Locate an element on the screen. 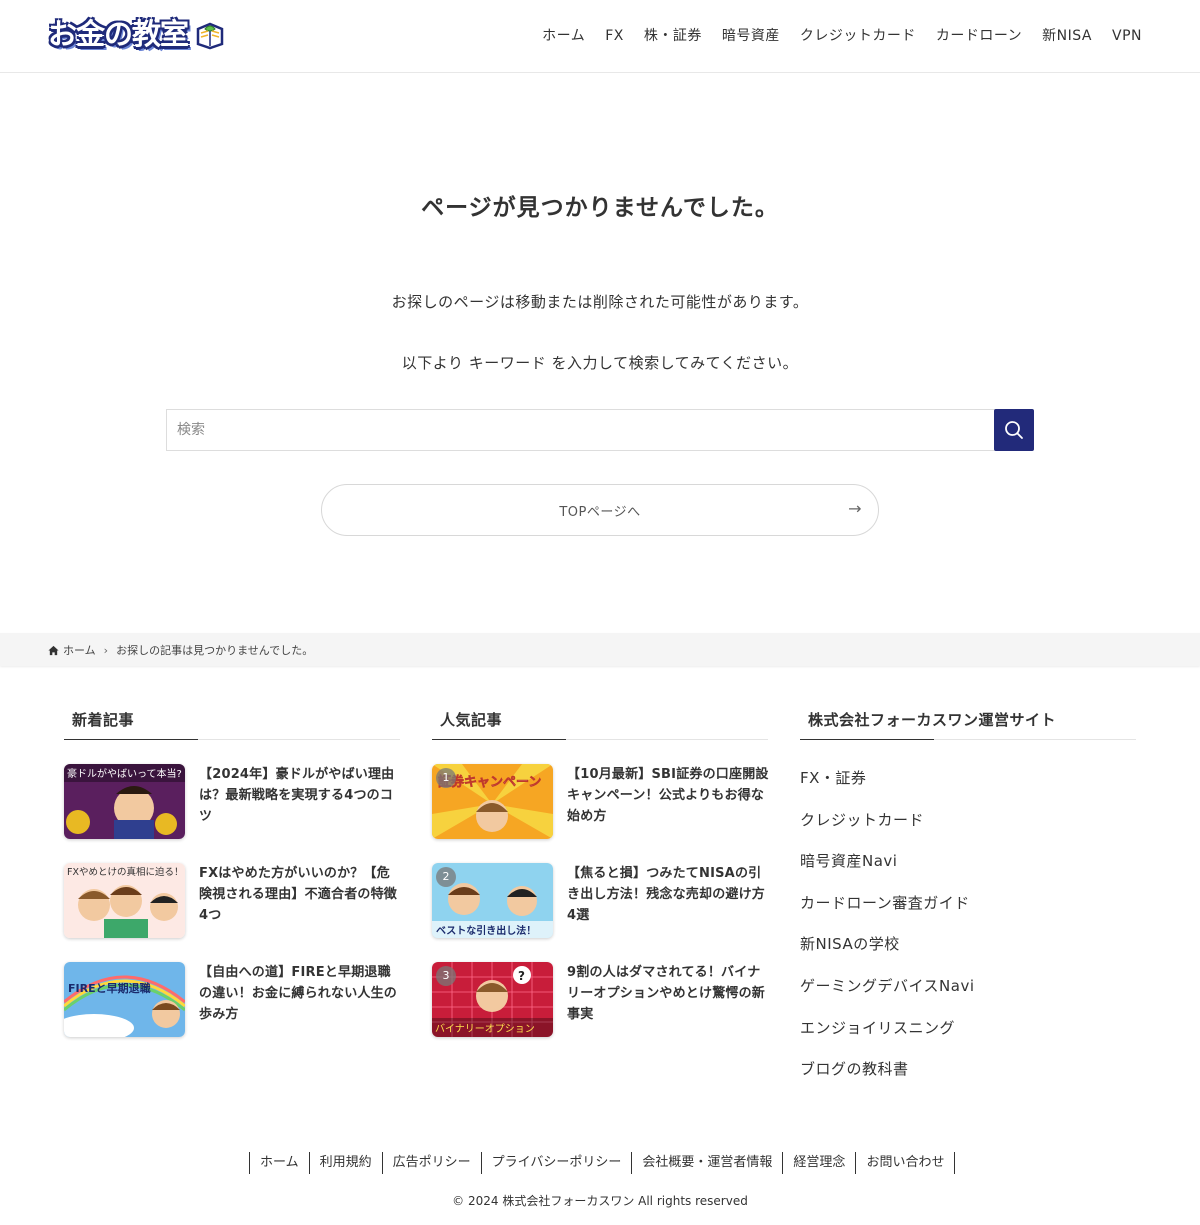 This screenshot has width=1200, height=1225. site-link-nisa: 新NISAの学校 is located at coordinates (850, 943).